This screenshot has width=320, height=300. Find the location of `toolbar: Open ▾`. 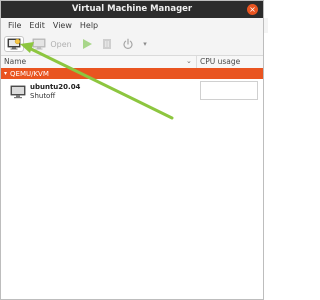

toolbar: Open ▾ is located at coordinates (132, 44).